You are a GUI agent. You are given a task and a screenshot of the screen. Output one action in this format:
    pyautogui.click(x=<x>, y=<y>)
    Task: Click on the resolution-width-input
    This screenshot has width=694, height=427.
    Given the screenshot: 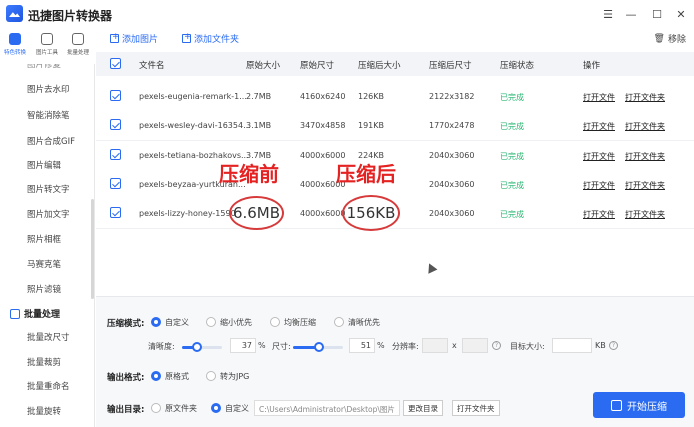 What is the action you would take?
    pyautogui.click(x=435, y=345)
    